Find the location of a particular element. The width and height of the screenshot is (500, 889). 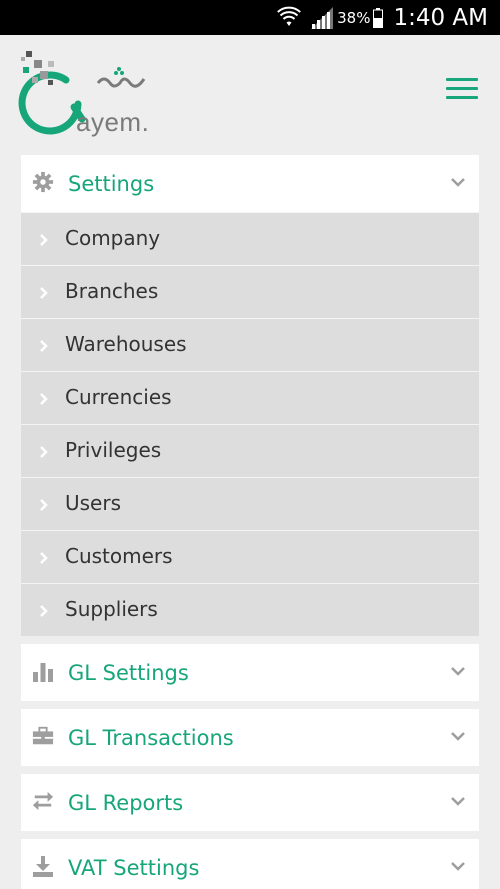

section-label: GL Reports is located at coordinates (126, 802).